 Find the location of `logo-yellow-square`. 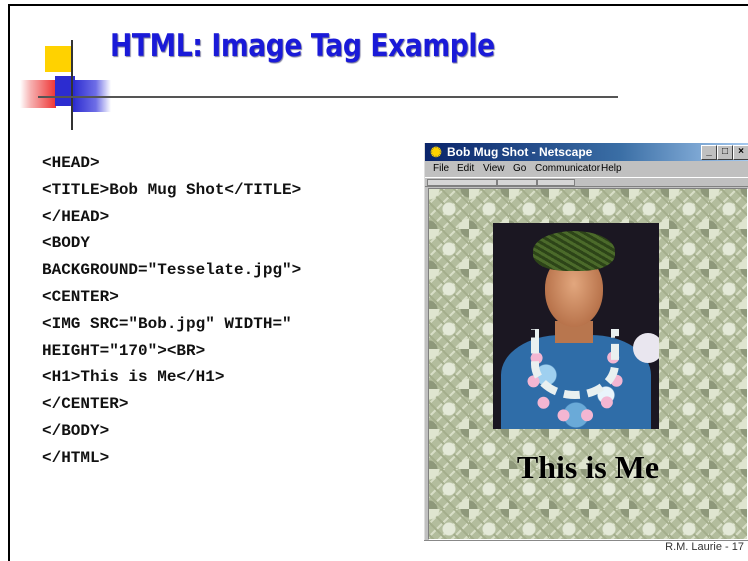

logo-yellow-square is located at coordinates (59, 59).